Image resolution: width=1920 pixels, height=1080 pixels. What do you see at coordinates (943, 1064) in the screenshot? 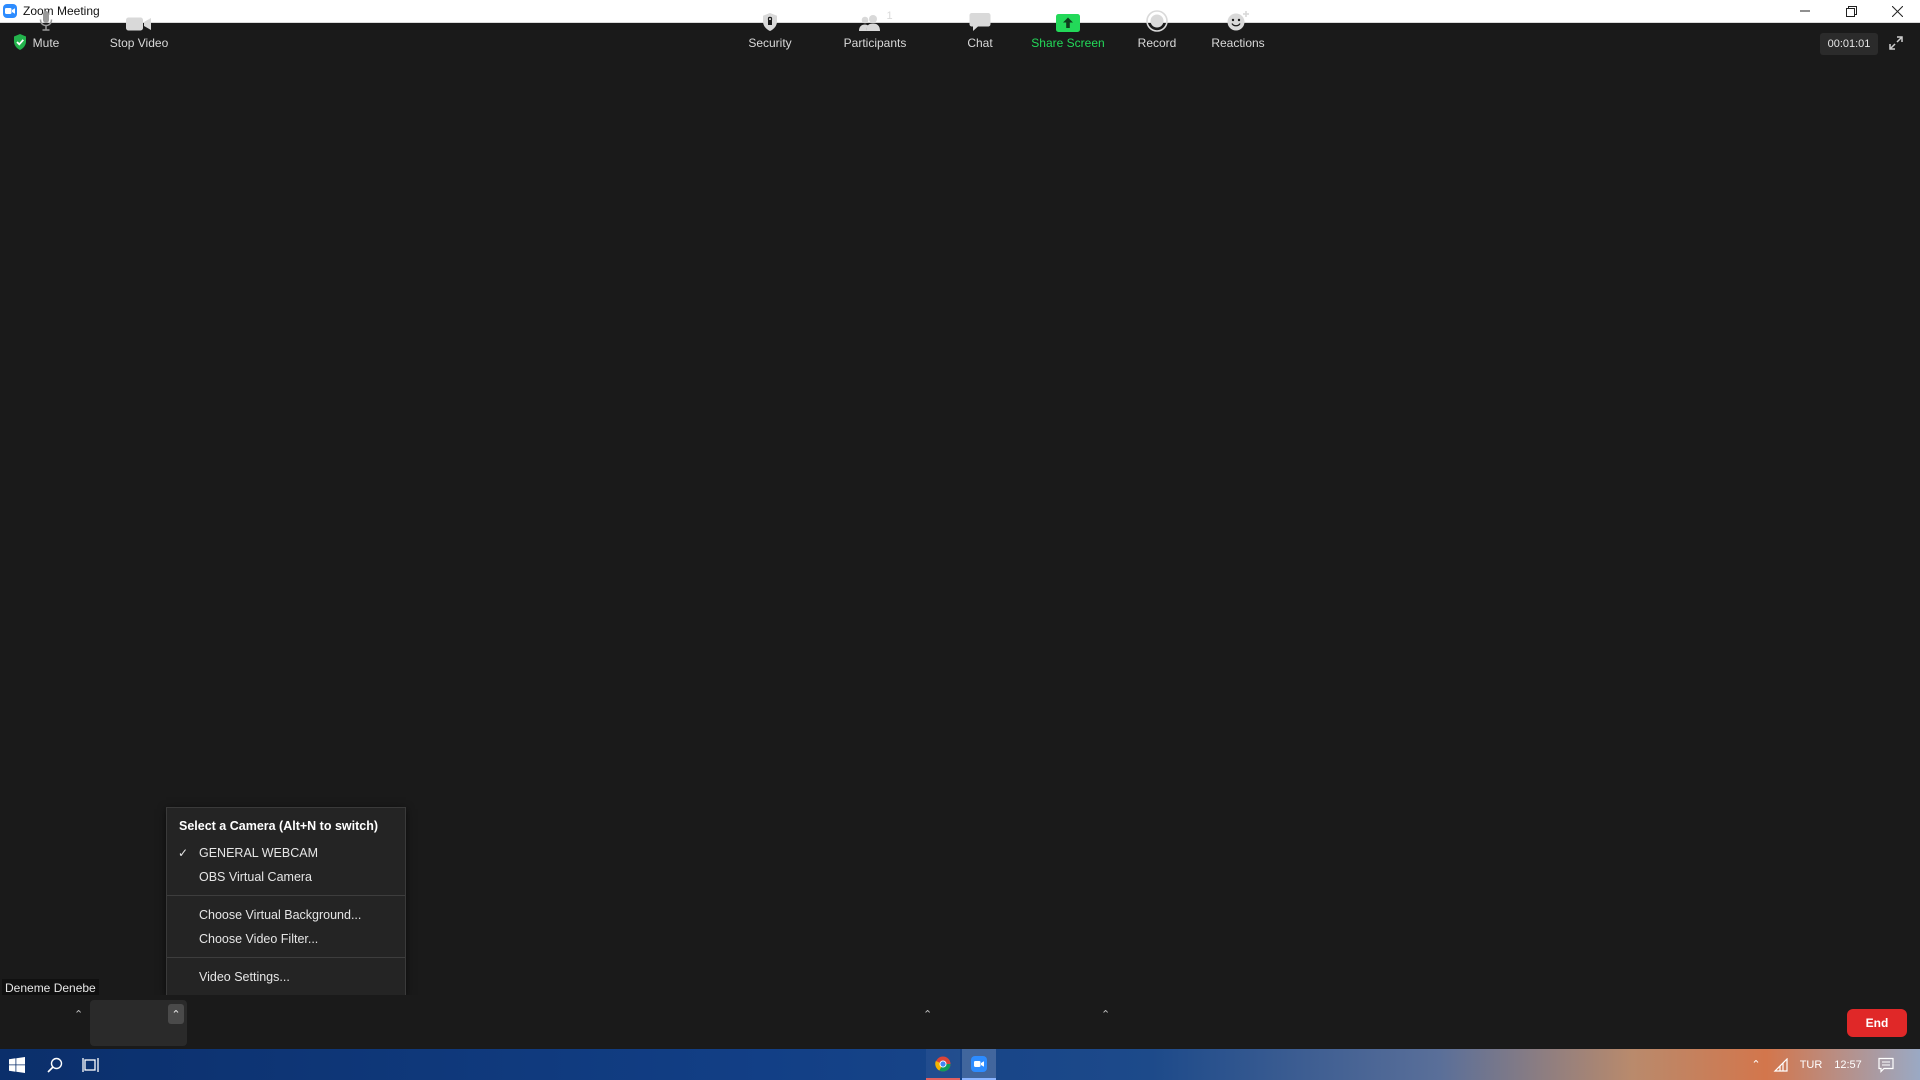
I see `chrome-taskbar-icon` at bounding box center [943, 1064].